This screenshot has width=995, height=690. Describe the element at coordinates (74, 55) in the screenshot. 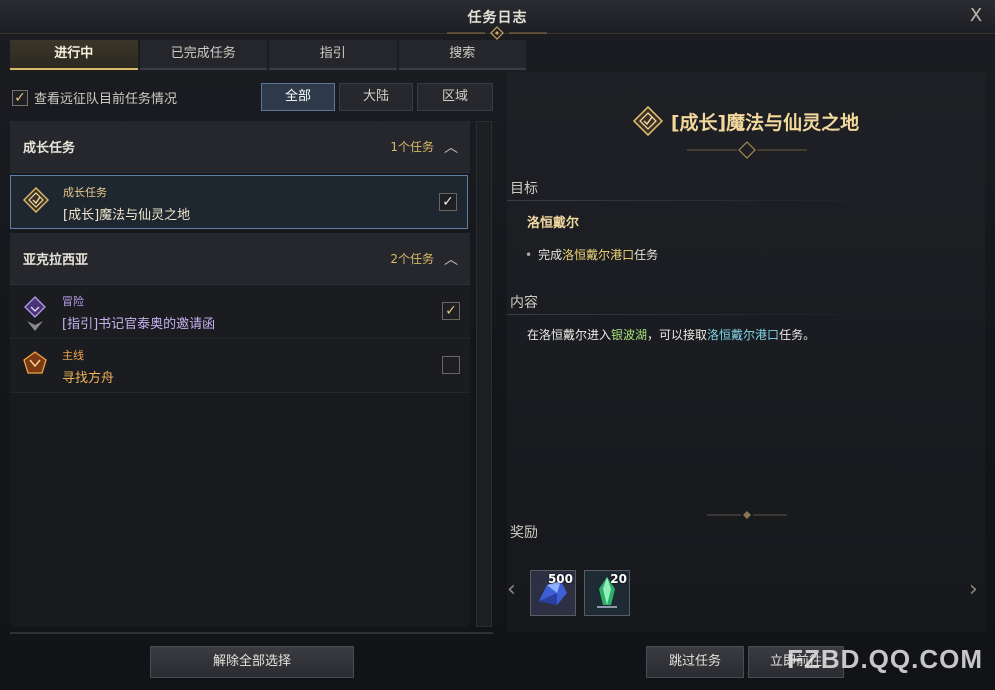

I see `tab-in-progress: 进行中` at that location.